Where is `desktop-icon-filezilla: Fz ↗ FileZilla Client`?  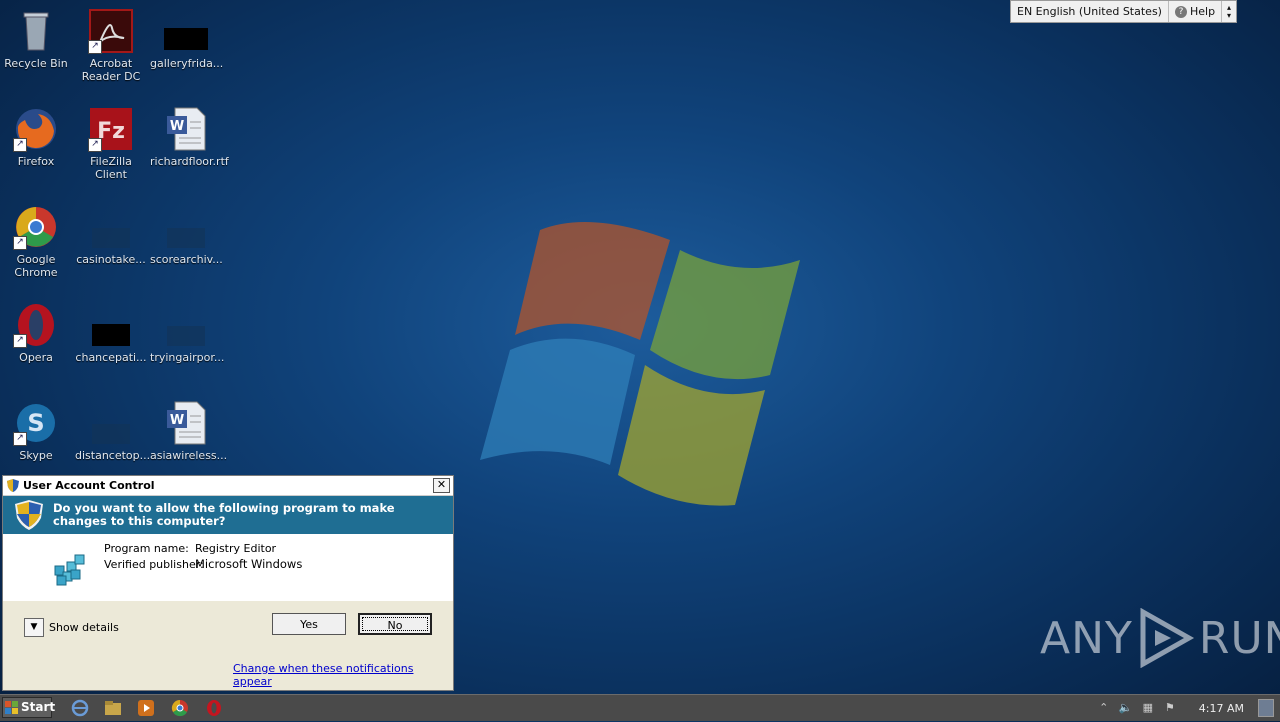 desktop-icon-filezilla: Fz ↗ FileZilla Client is located at coordinates (111, 143).